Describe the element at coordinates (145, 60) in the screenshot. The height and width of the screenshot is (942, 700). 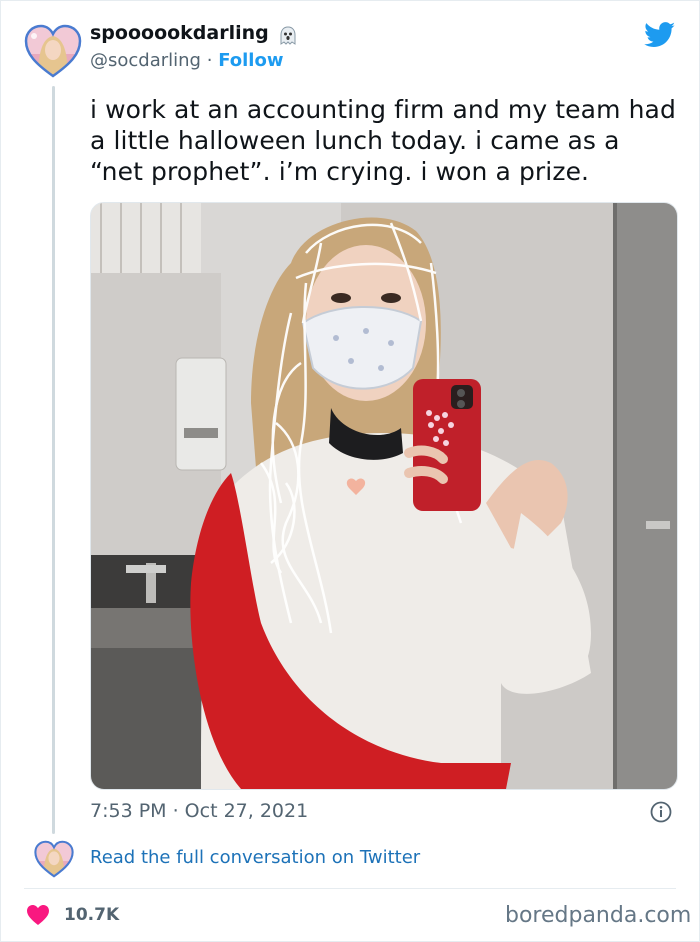
I see `user-handle: @socdarling` at that location.